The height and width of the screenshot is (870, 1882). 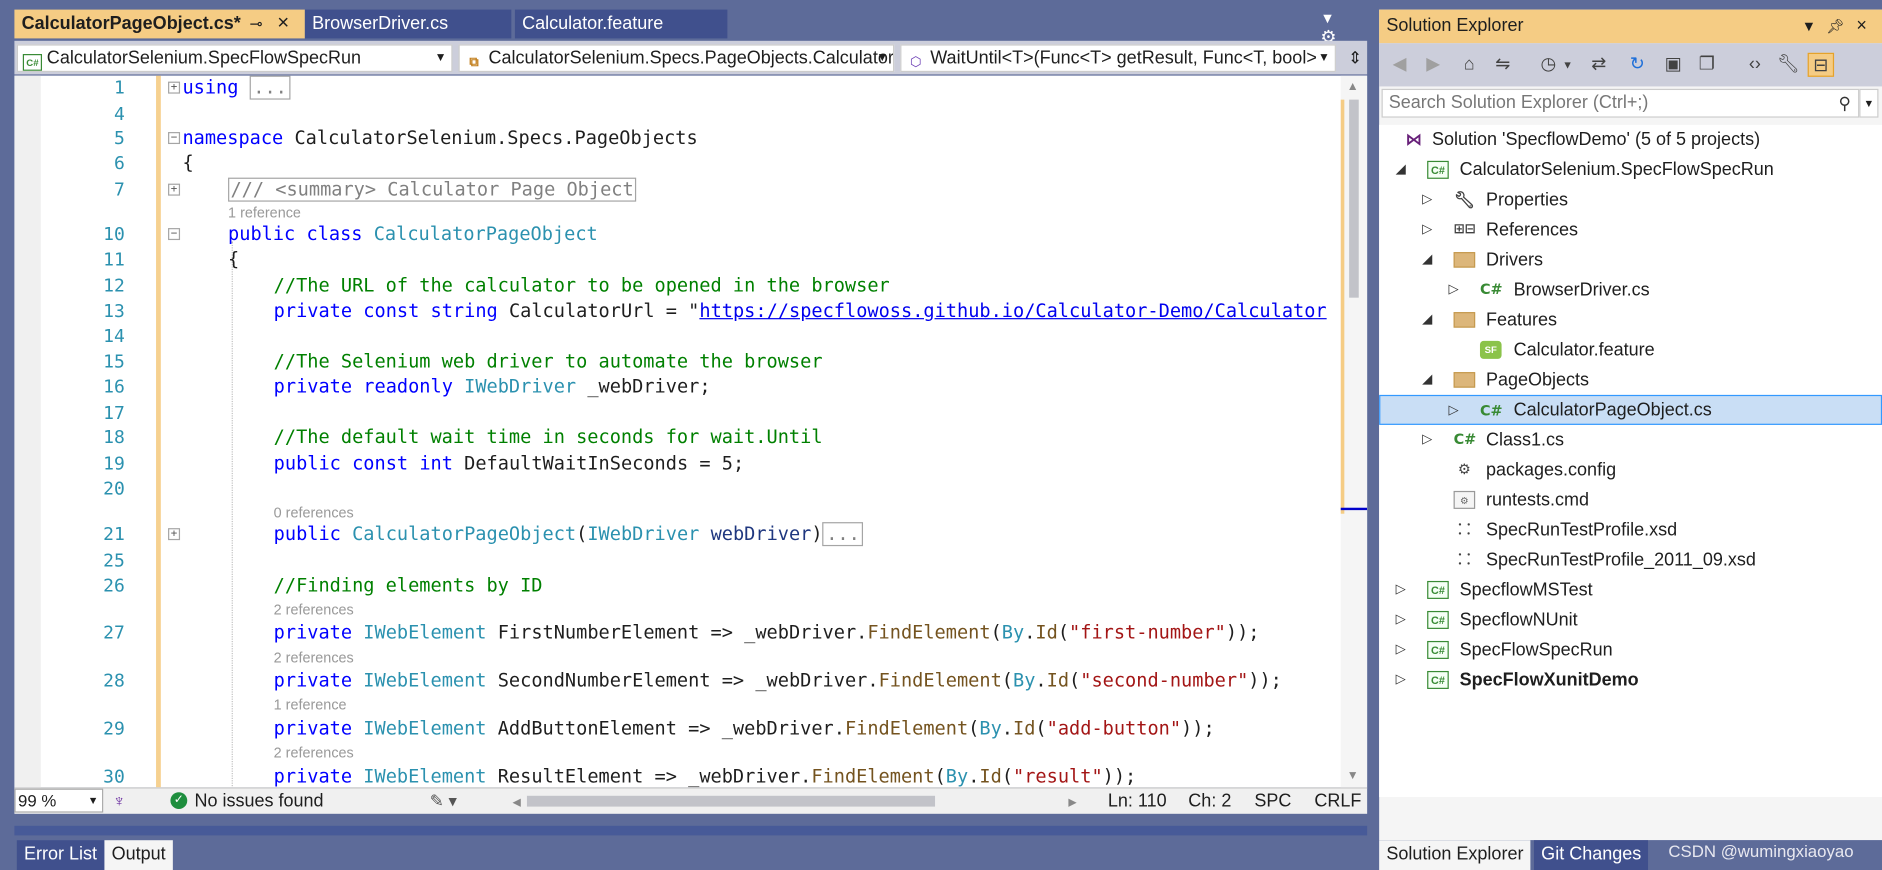 What do you see at coordinates (1337, 801) in the screenshot?
I see `line-ending-indicator: CRLF` at bounding box center [1337, 801].